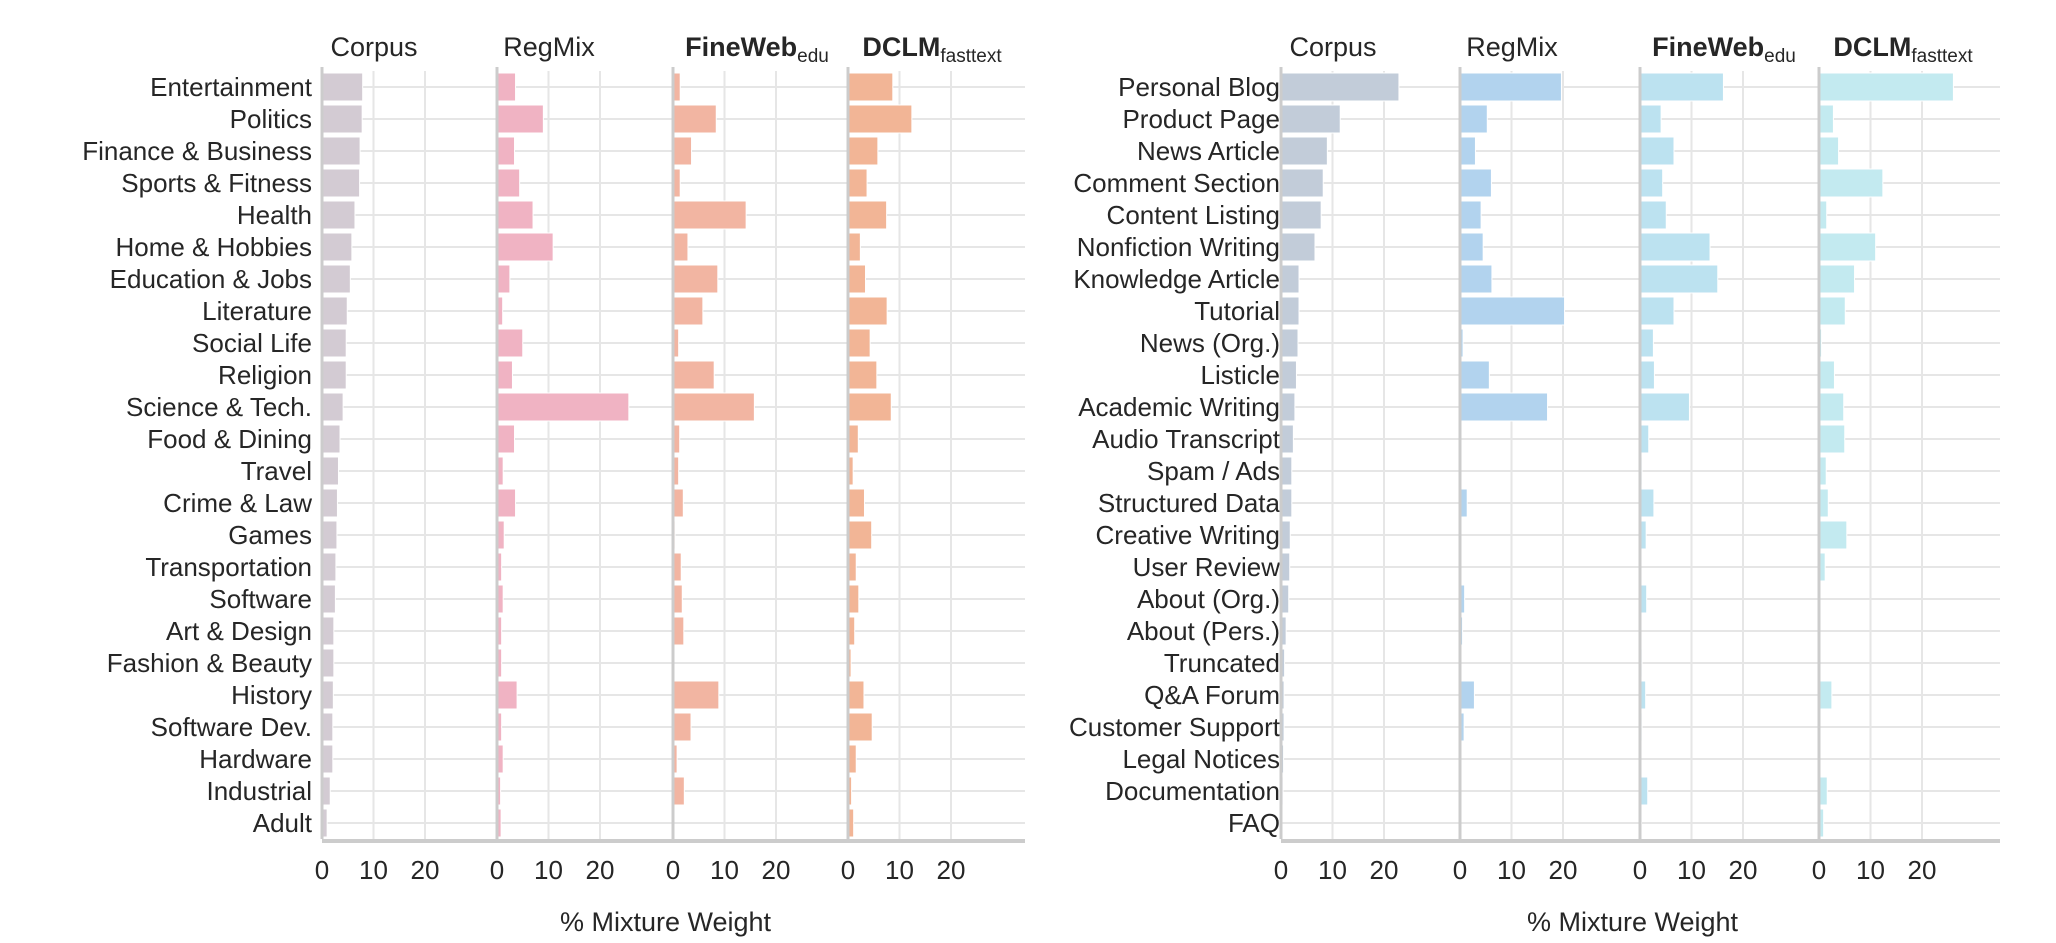  Describe the element at coordinates (922, 458) in the screenshot. I see `panel-dclm-fasttext: 01020DCLMfasttext` at that location.